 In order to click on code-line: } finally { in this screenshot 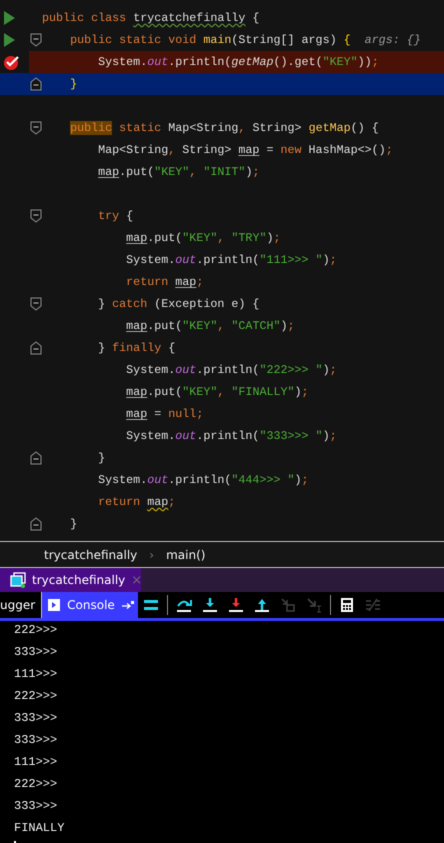, I will do `click(136, 348)`.